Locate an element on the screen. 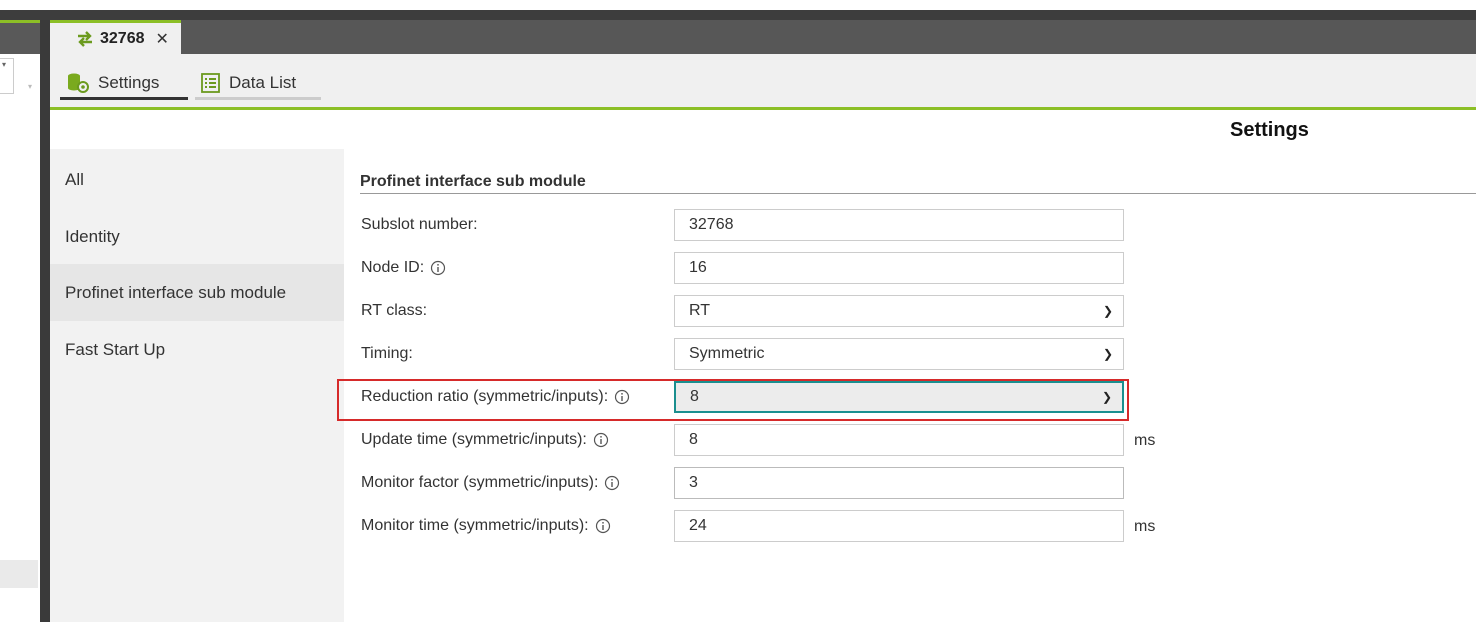 The width and height of the screenshot is (1476, 622). settings-db-icon is located at coordinates (78, 83).